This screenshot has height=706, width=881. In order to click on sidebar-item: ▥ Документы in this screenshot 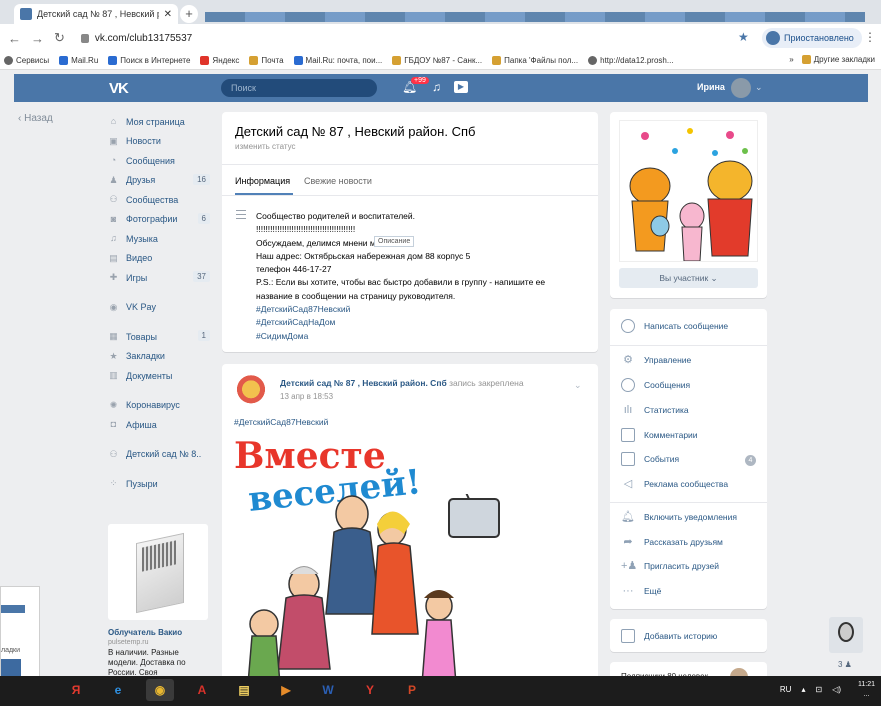, I will do `click(160, 376)`.